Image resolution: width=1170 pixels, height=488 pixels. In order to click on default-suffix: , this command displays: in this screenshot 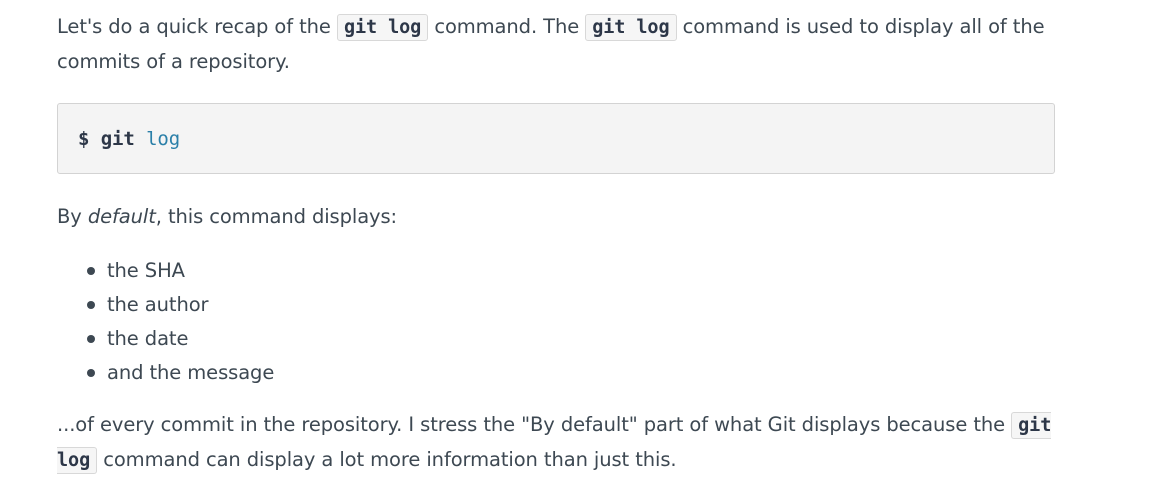, I will do `click(276, 216)`.